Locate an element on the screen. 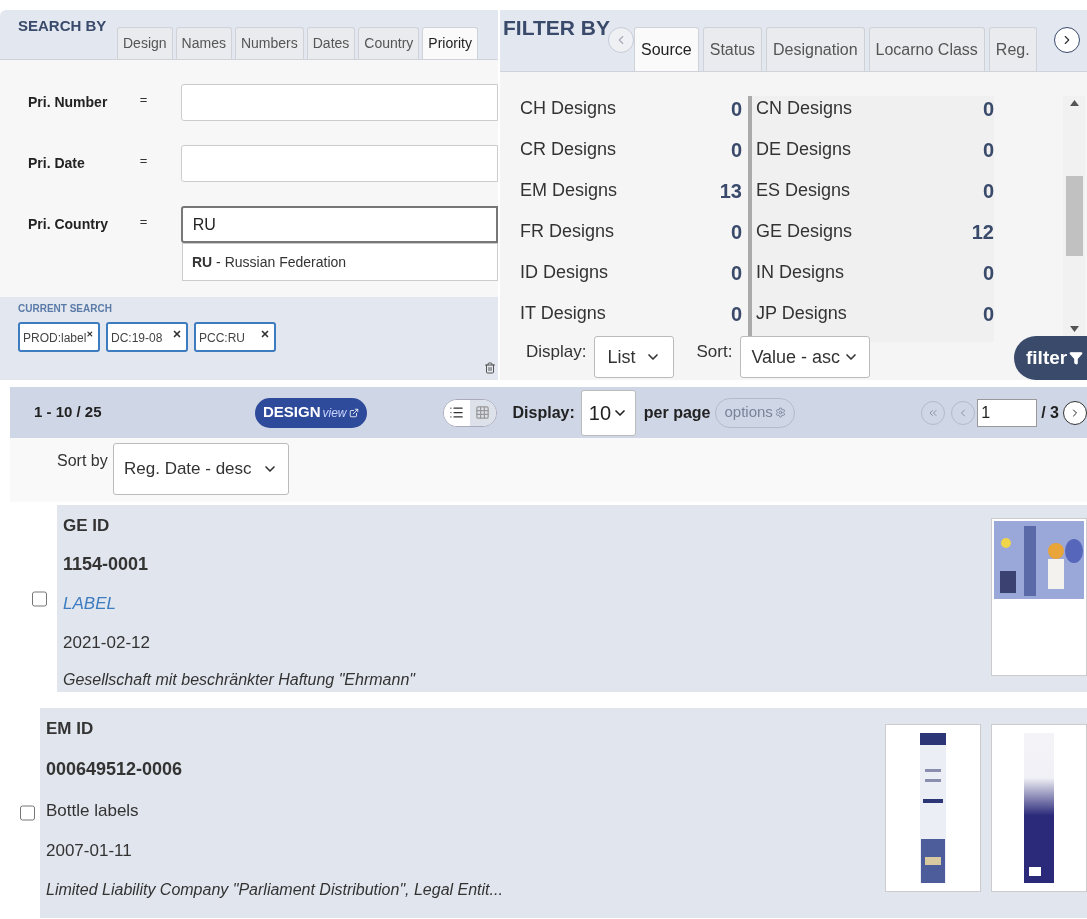  display-select: List is located at coordinates (634, 357).